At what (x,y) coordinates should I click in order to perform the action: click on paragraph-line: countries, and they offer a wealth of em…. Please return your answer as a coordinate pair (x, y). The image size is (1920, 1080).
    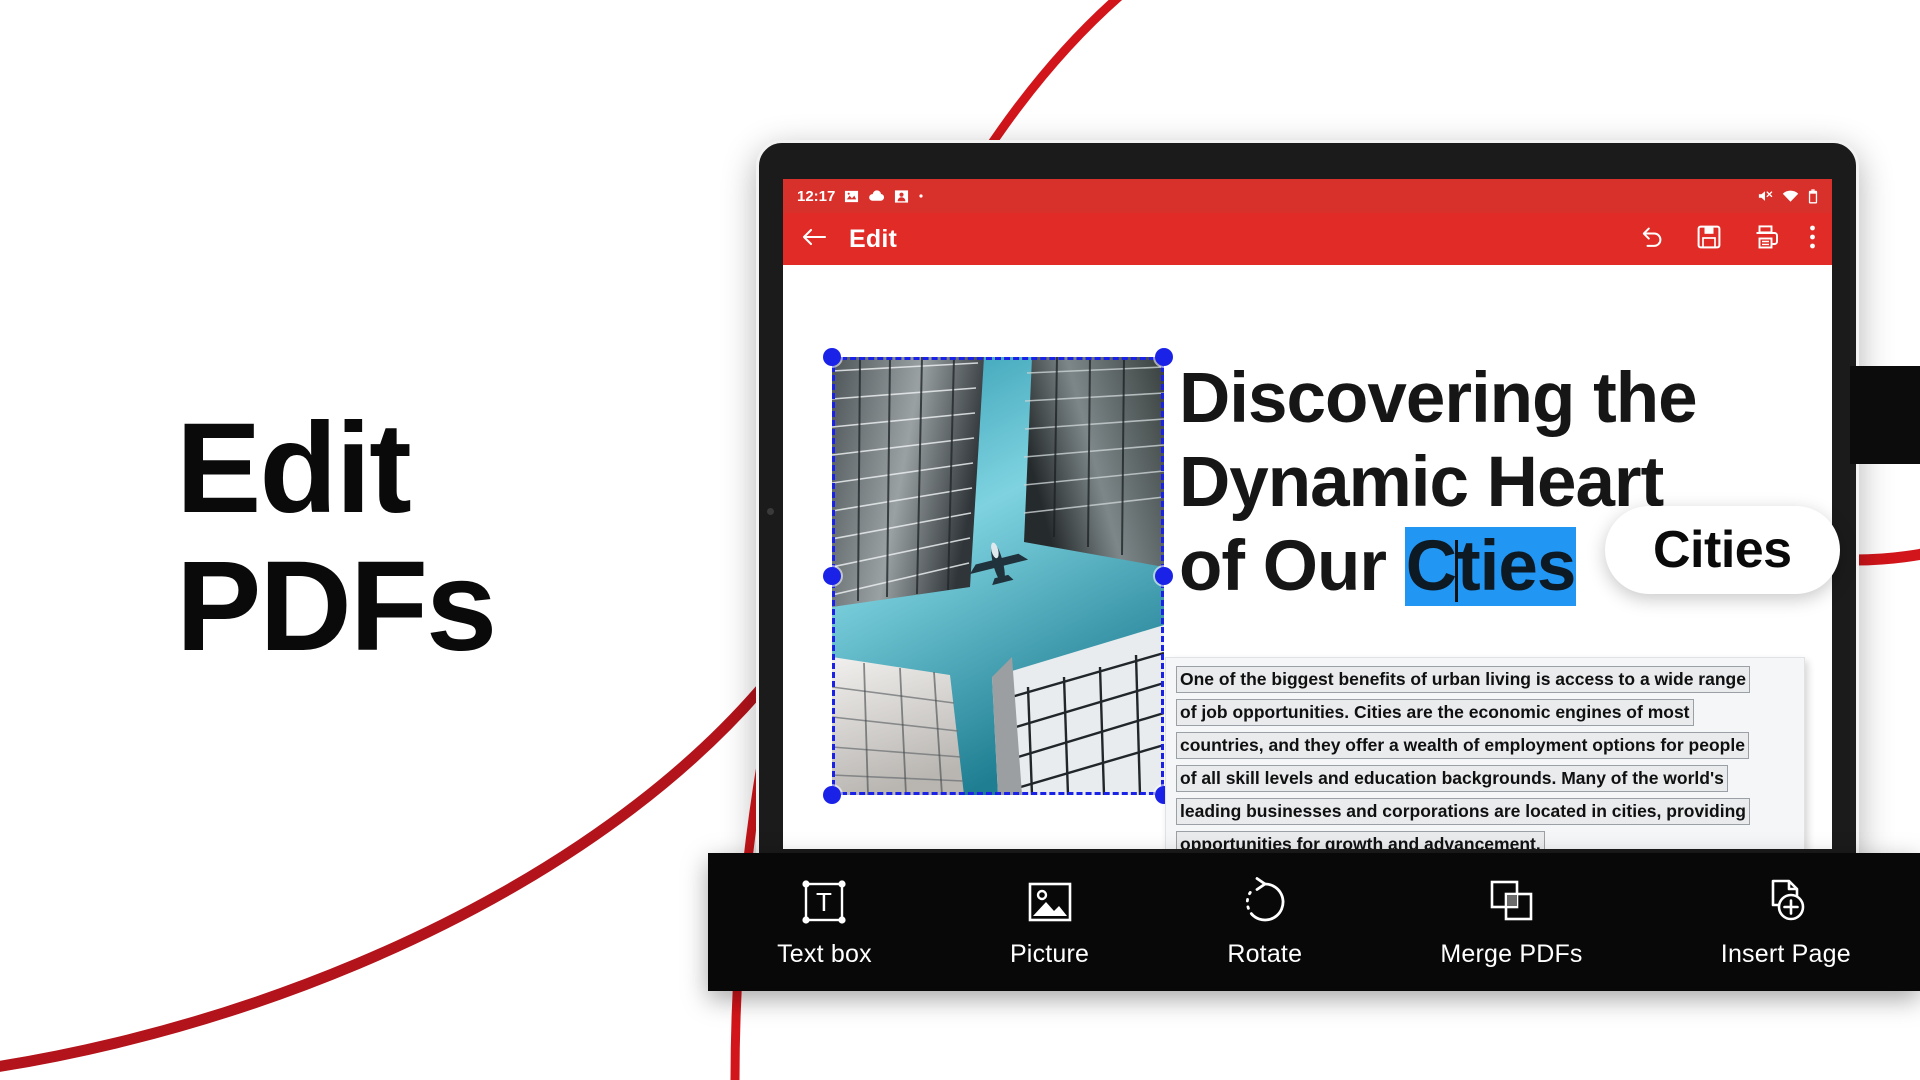
    Looking at the image, I should click on (1462, 746).